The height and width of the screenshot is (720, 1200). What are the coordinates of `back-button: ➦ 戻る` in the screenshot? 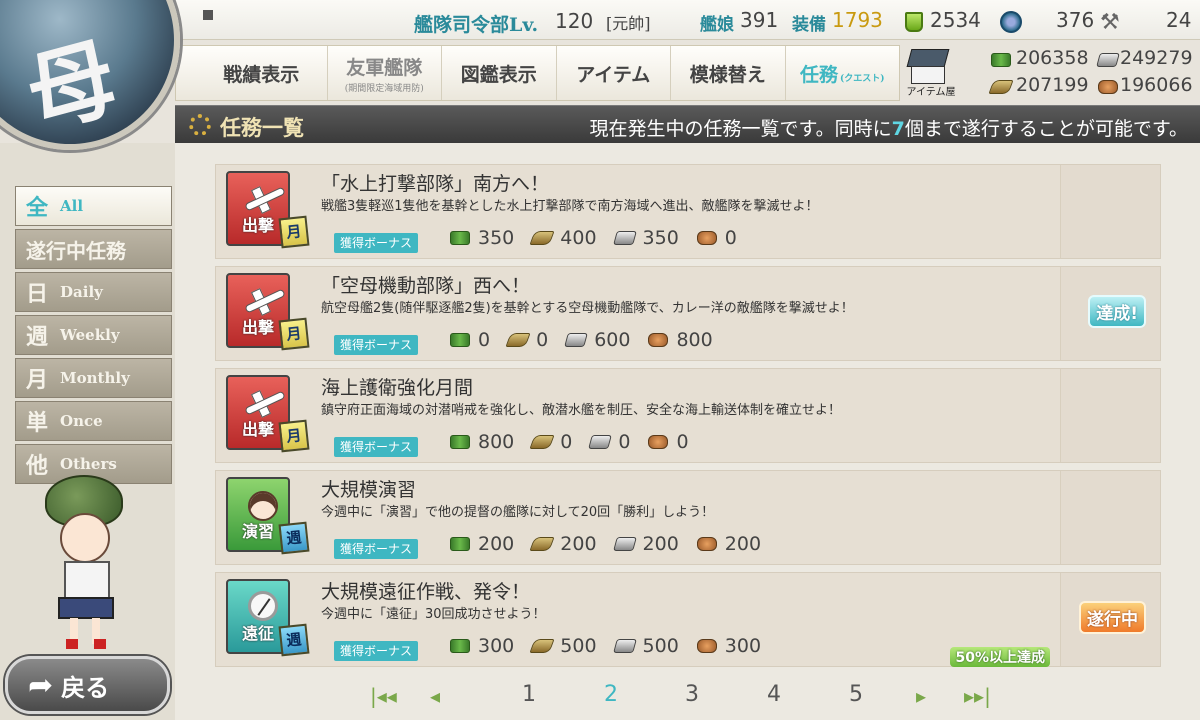 It's located at (87, 685).